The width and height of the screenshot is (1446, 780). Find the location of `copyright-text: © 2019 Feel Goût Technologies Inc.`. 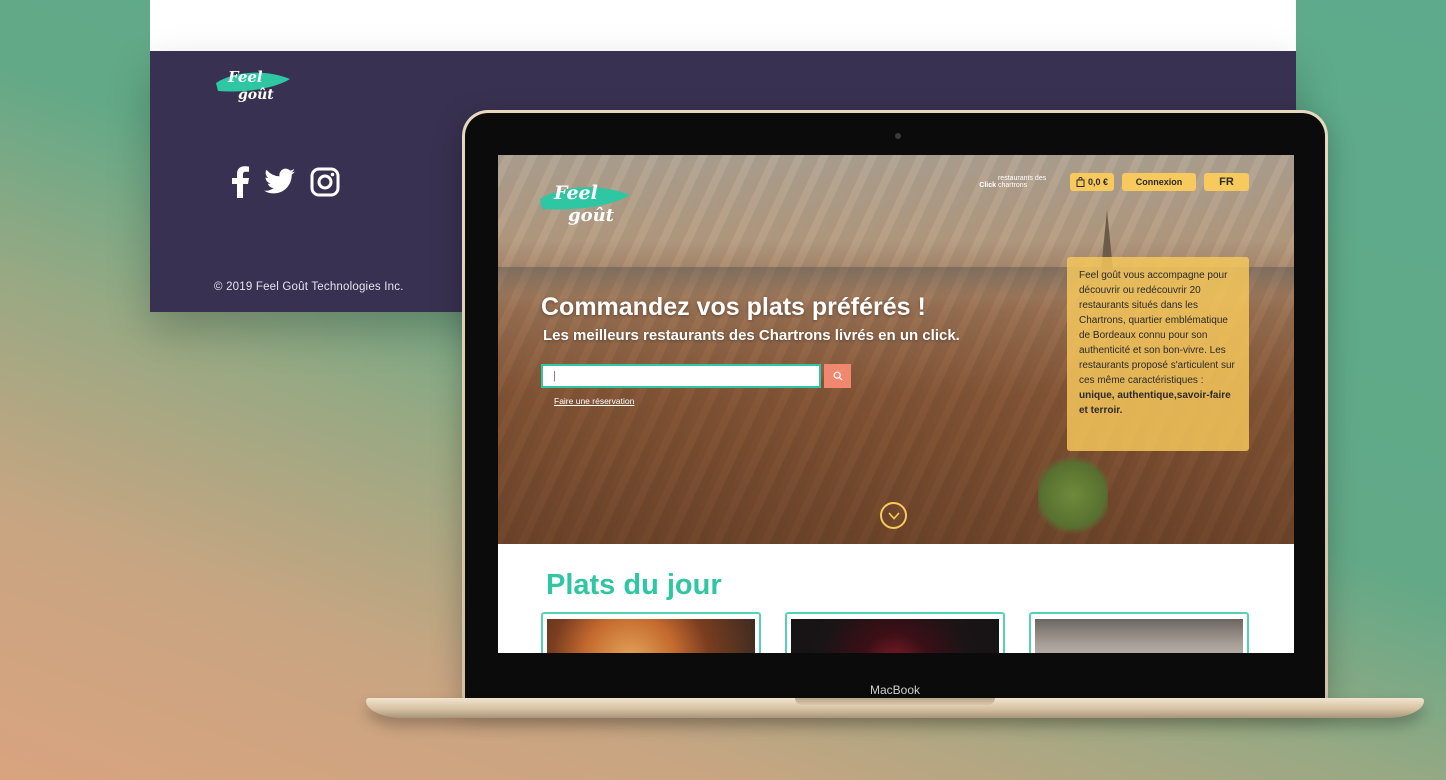

copyright-text: © 2019 Feel Goût Technologies Inc. is located at coordinates (309, 287).